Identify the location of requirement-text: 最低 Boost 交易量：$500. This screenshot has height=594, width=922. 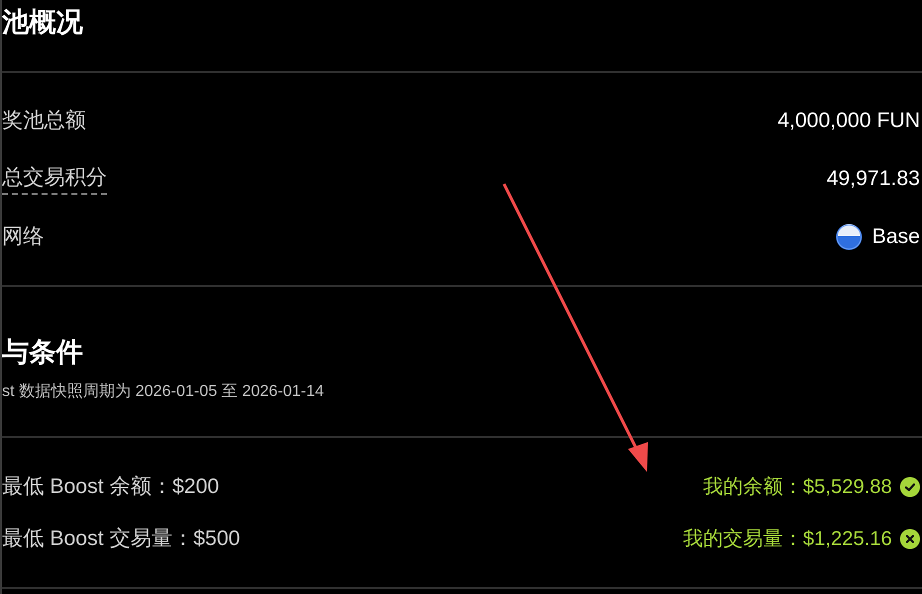
(121, 539).